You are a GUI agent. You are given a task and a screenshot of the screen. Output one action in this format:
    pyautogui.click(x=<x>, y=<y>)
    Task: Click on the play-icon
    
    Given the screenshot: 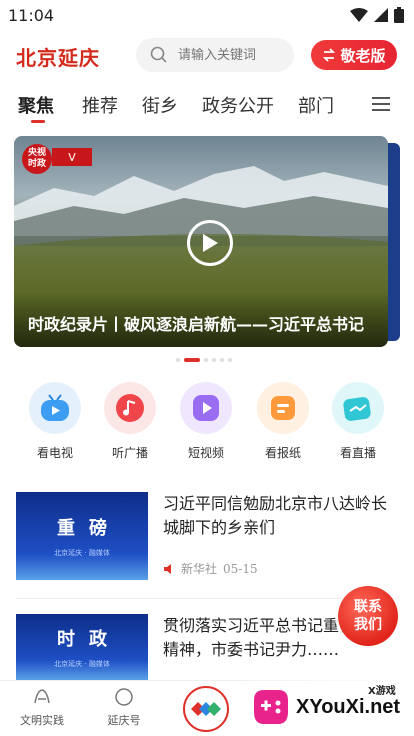 What is the action you would take?
    pyautogui.click(x=210, y=243)
    